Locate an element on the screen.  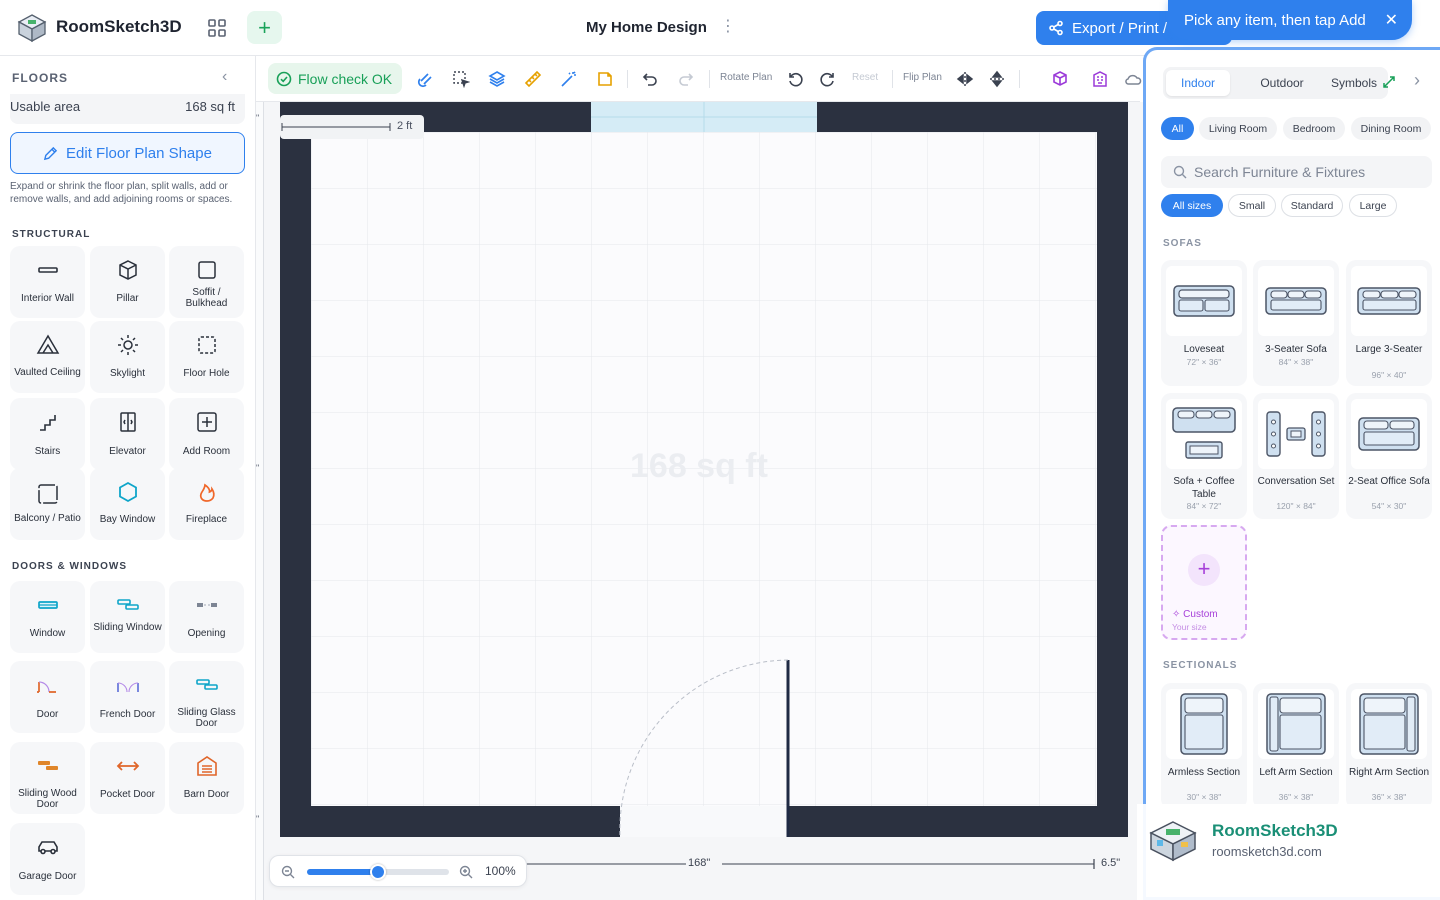
ruler-icon is located at coordinates (533, 79).